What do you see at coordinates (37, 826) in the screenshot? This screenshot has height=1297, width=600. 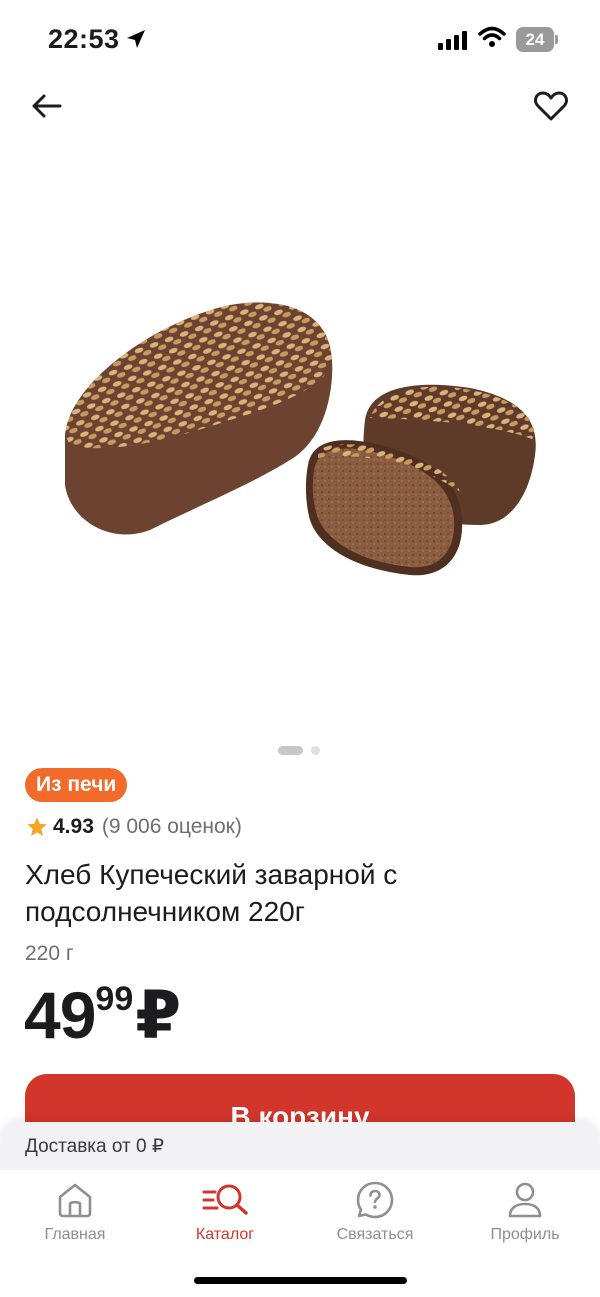 I see `star-icon` at bounding box center [37, 826].